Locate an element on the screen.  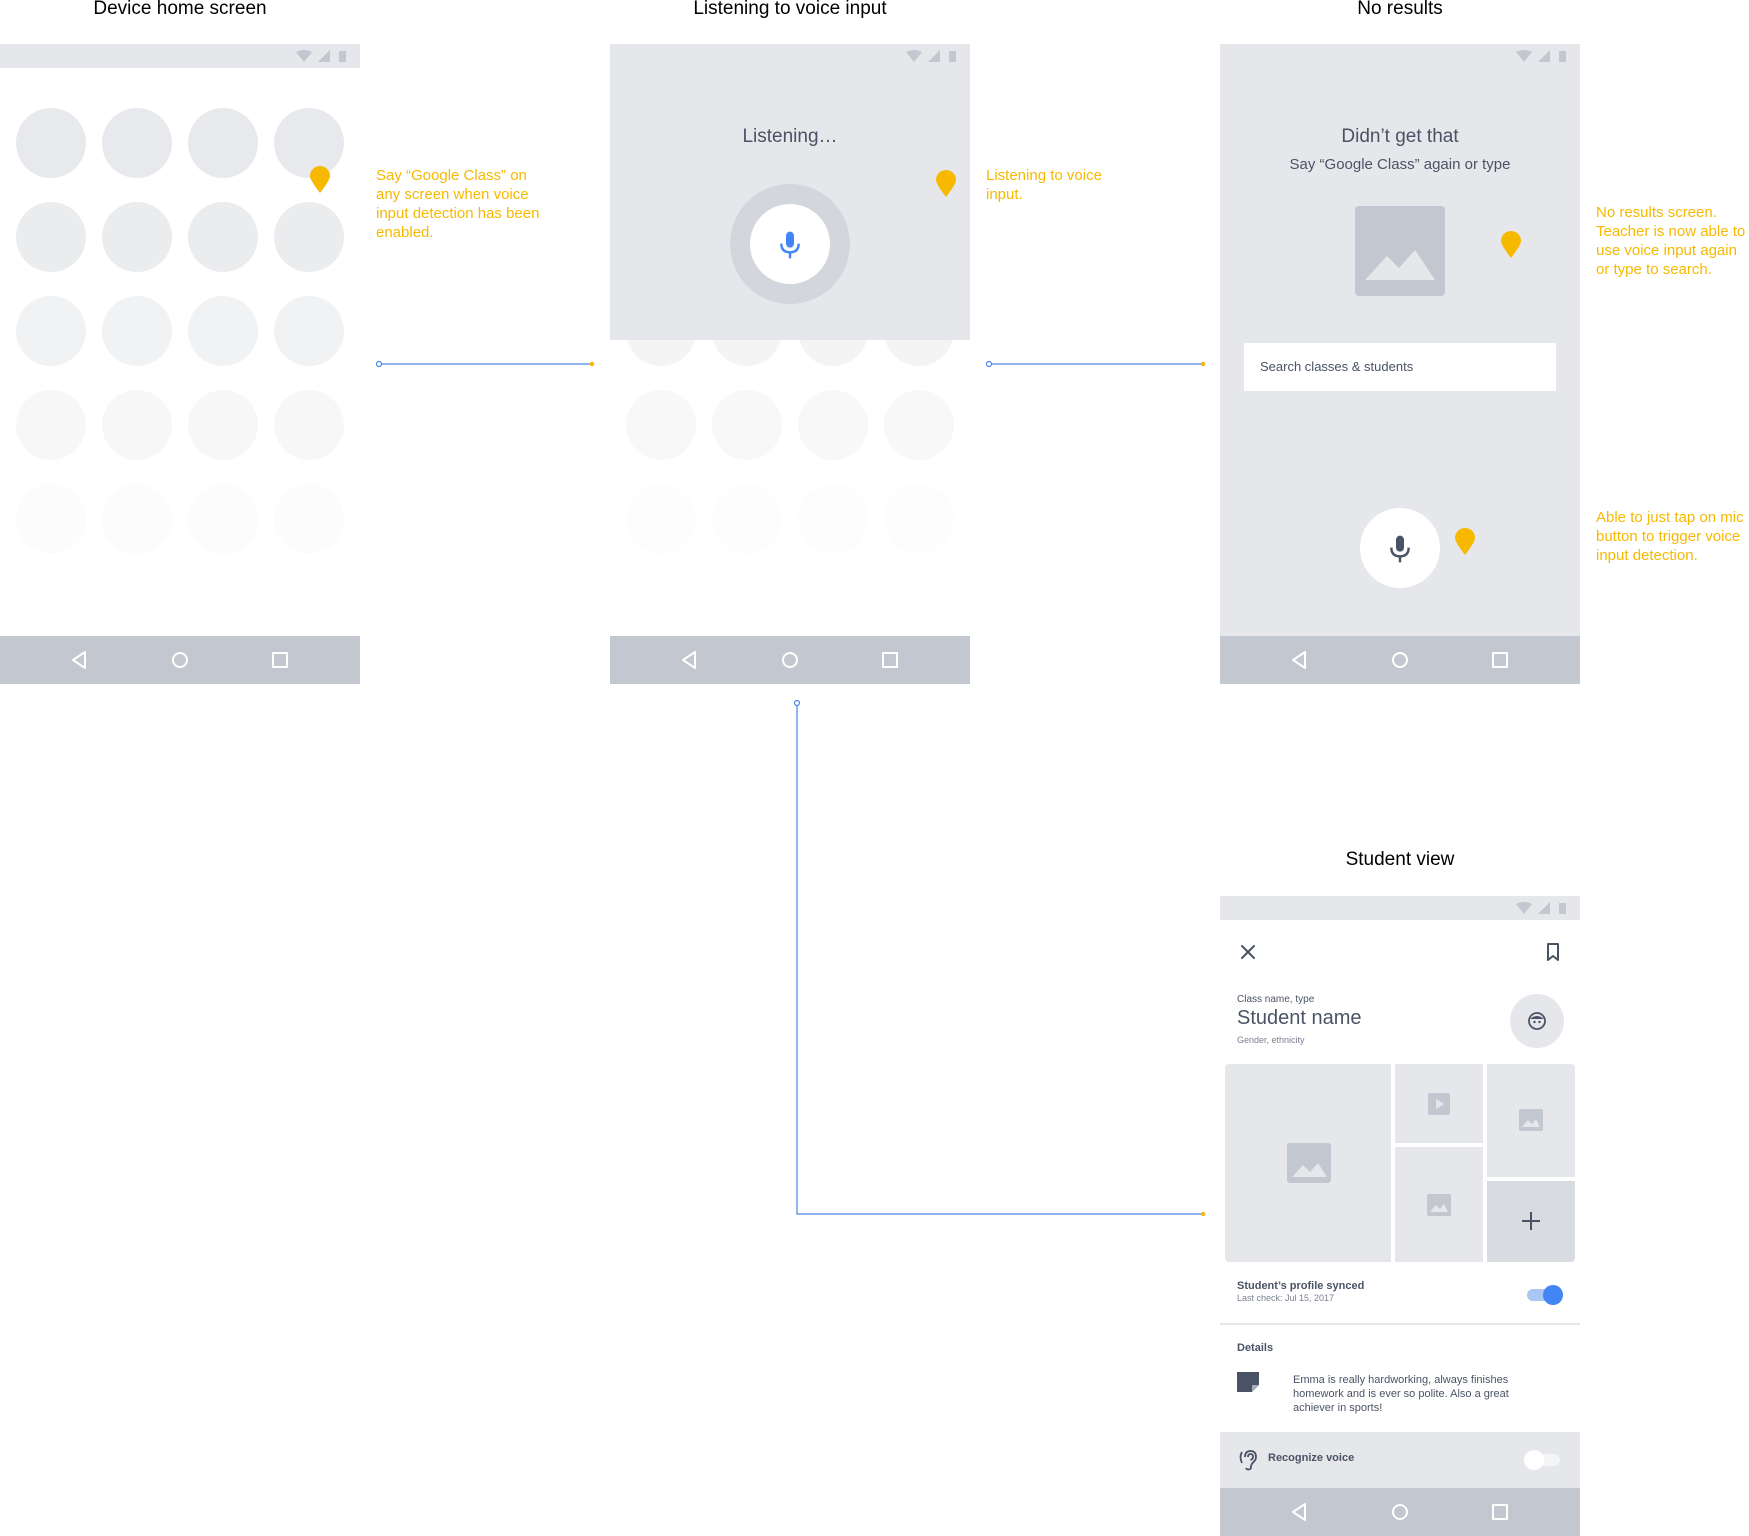
connector-listening-to-student is located at coordinates (999, 958).